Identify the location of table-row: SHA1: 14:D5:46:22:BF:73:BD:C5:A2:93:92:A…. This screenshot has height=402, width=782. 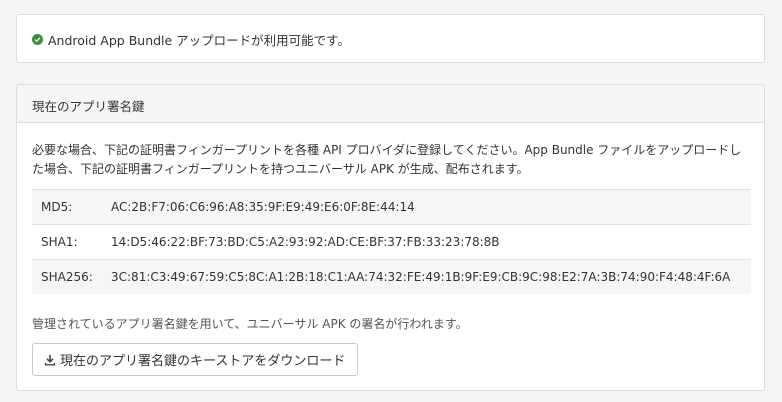
(391, 242).